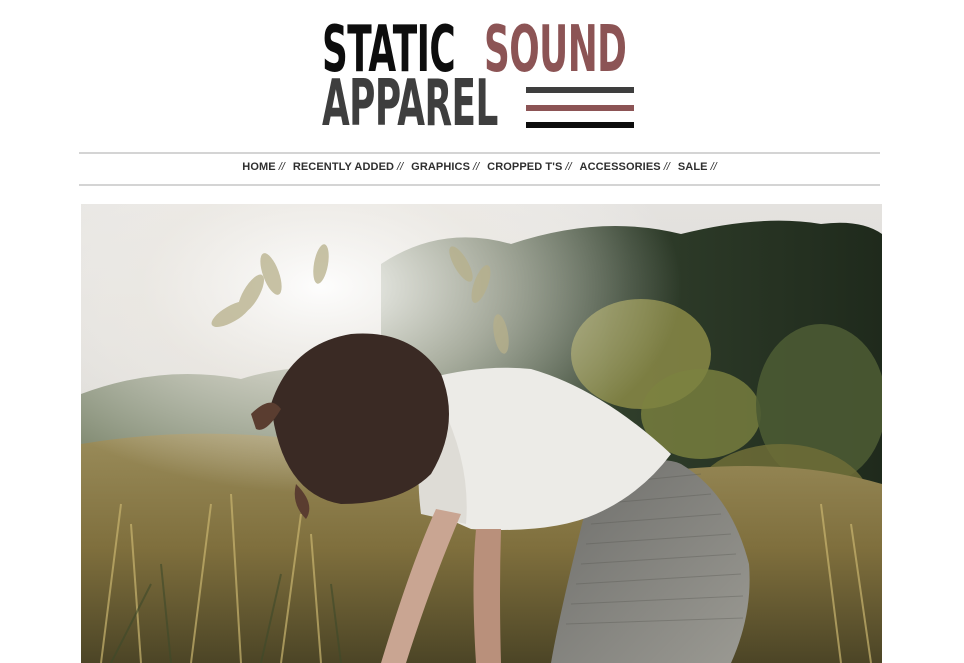  I want to click on nav-item-accessories: ACCESSORIES //, so click(625, 167).